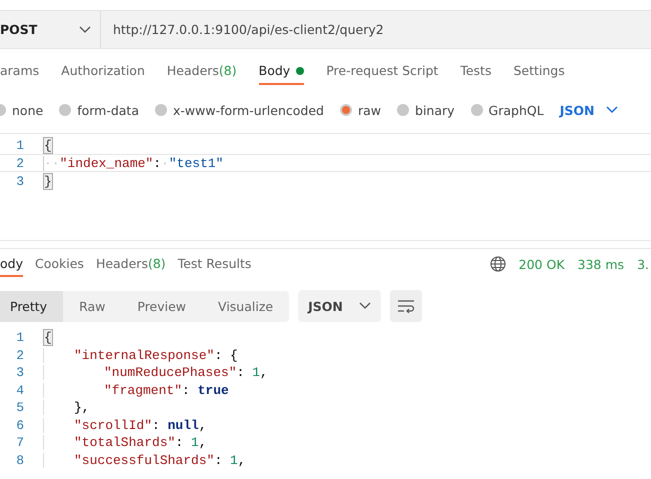 The width and height of the screenshot is (651, 479). What do you see at coordinates (32, 306) in the screenshot?
I see `view-mode-tab: Pretty` at bounding box center [32, 306].